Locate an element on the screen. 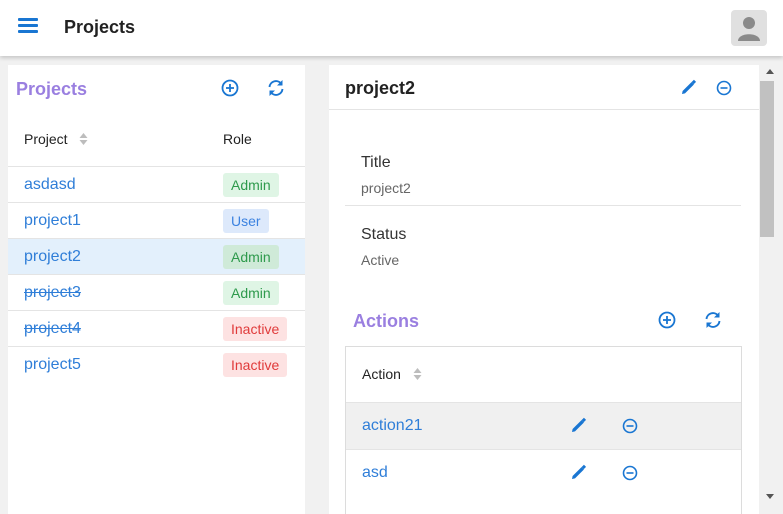 Image resolution: width=783 pixels, height=514 pixels. field-value-status: Active is located at coordinates (380, 260).